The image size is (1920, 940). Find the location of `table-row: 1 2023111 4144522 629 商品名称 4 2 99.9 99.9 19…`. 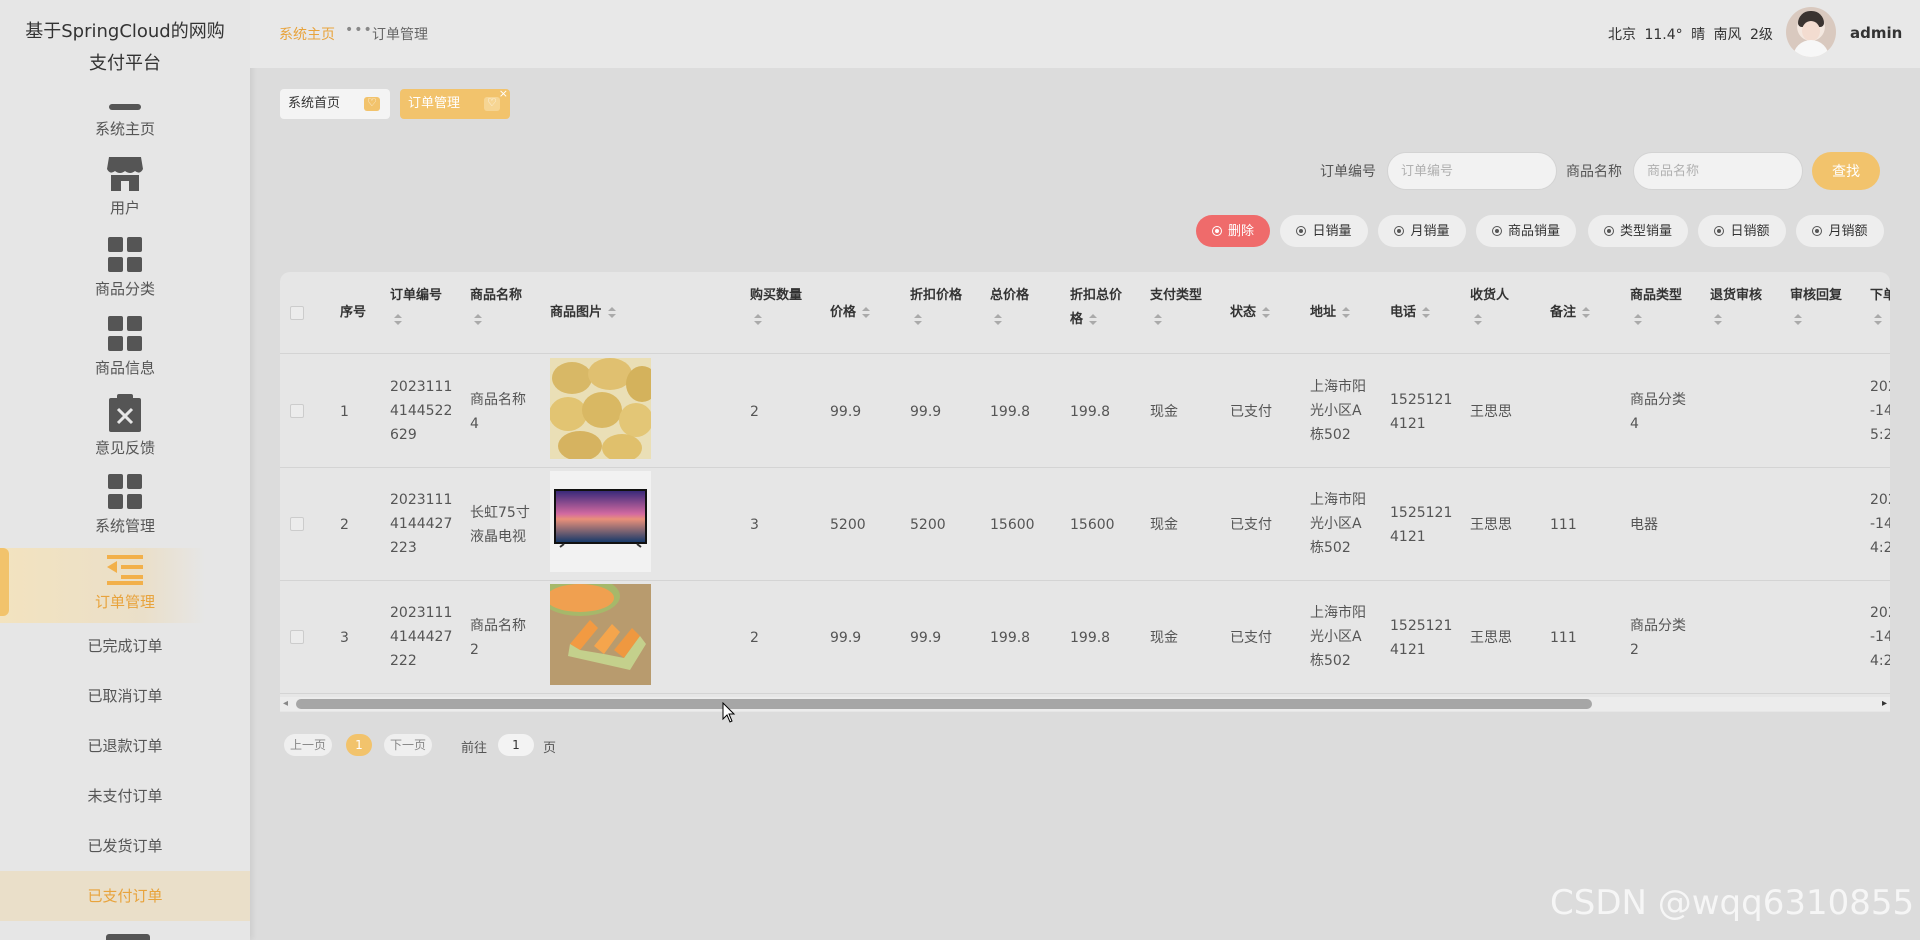

table-row: 1 2023111 4144522 629 商品名称 4 2 99.9 99.9 19… is located at coordinates (1085, 411).